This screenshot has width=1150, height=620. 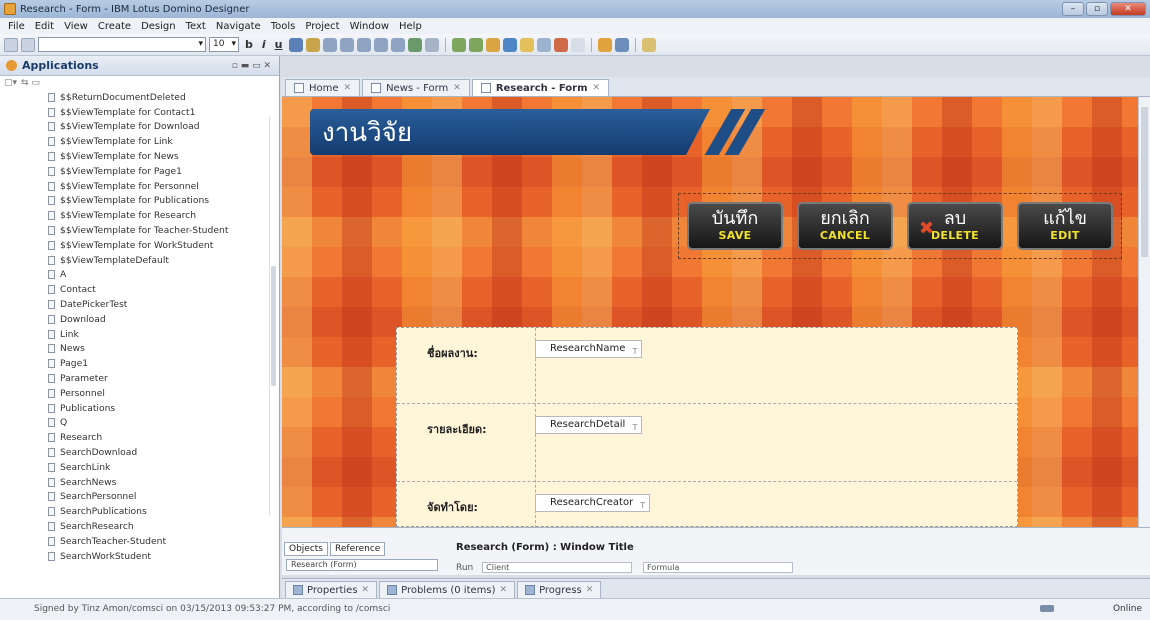 What do you see at coordinates (238, 26) in the screenshot?
I see `menu-navigate: Navigate` at bounding box center [238, 26].